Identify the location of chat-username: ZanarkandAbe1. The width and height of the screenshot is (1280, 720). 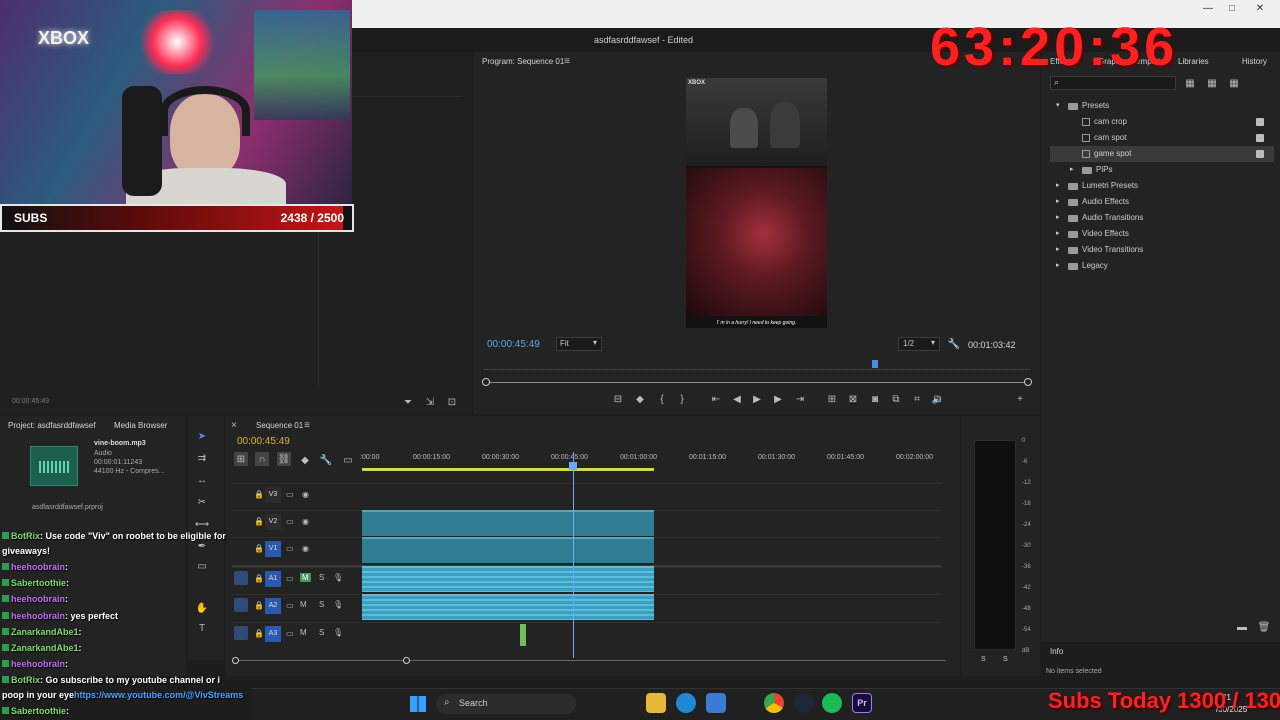
(45, 648).